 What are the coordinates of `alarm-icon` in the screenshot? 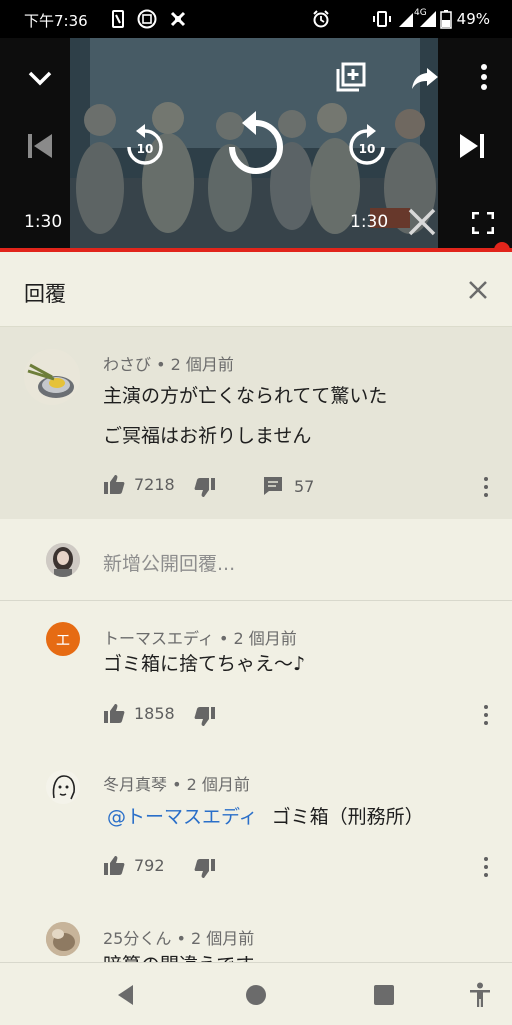 It's located at (321, 19).